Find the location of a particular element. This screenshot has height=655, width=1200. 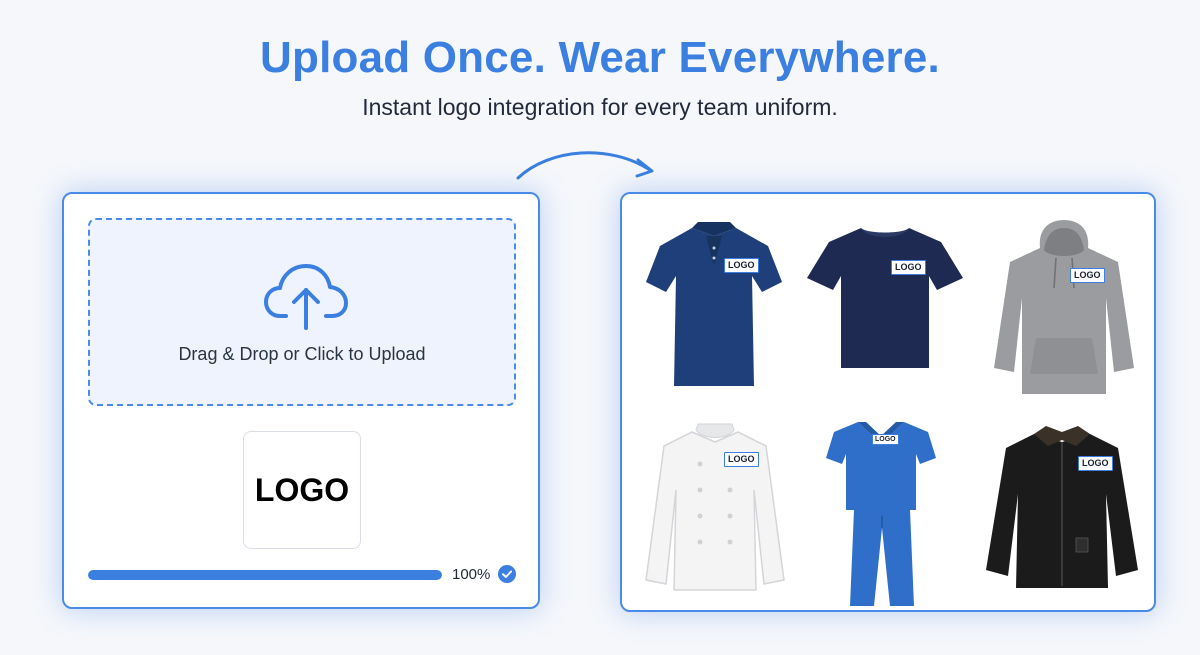

polo-shirt-icon is located at coordinates (714, 304).